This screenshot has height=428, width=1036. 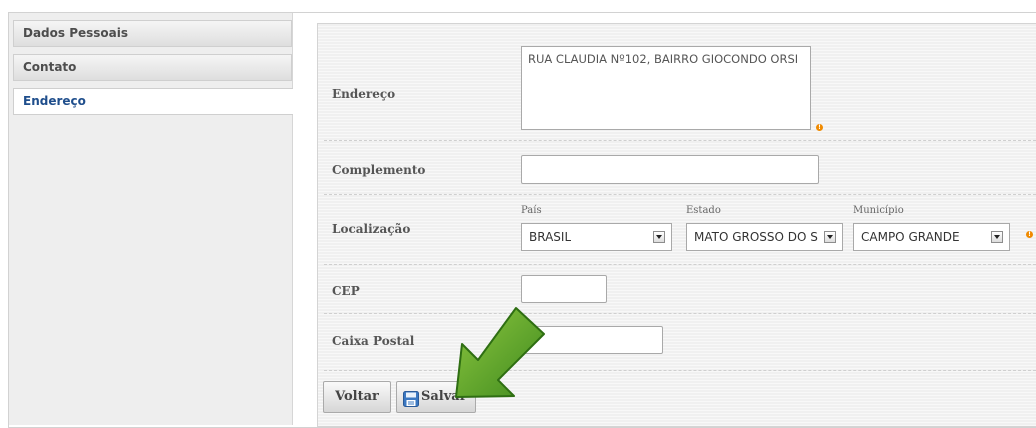 What do you see at coordinates (500, 352) in the screenshot?
I see `green-arrow-pointer-icon` at bounding box center [500, 352].